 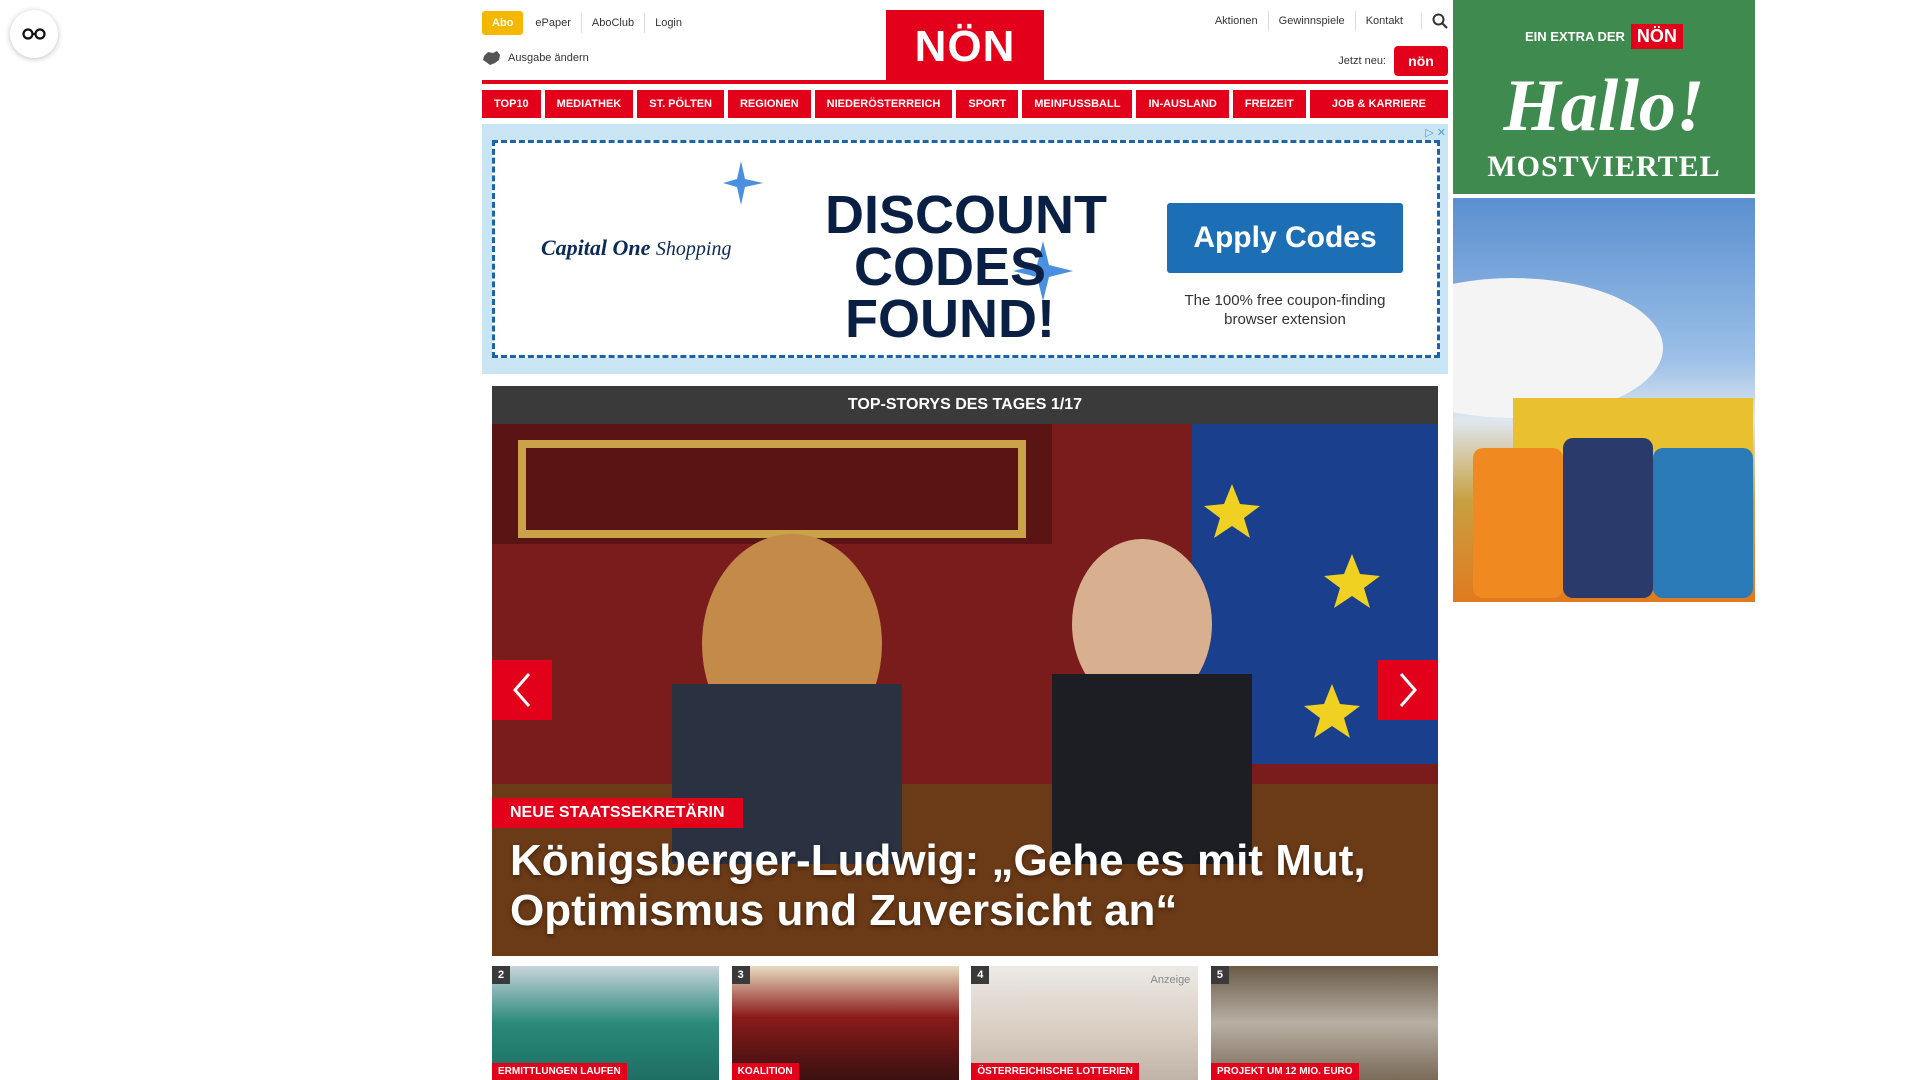 I want to click on thumbnail-tag: ÖSTERREICHISCHE LOTTERIEN, so click(x=1055, y=1071).